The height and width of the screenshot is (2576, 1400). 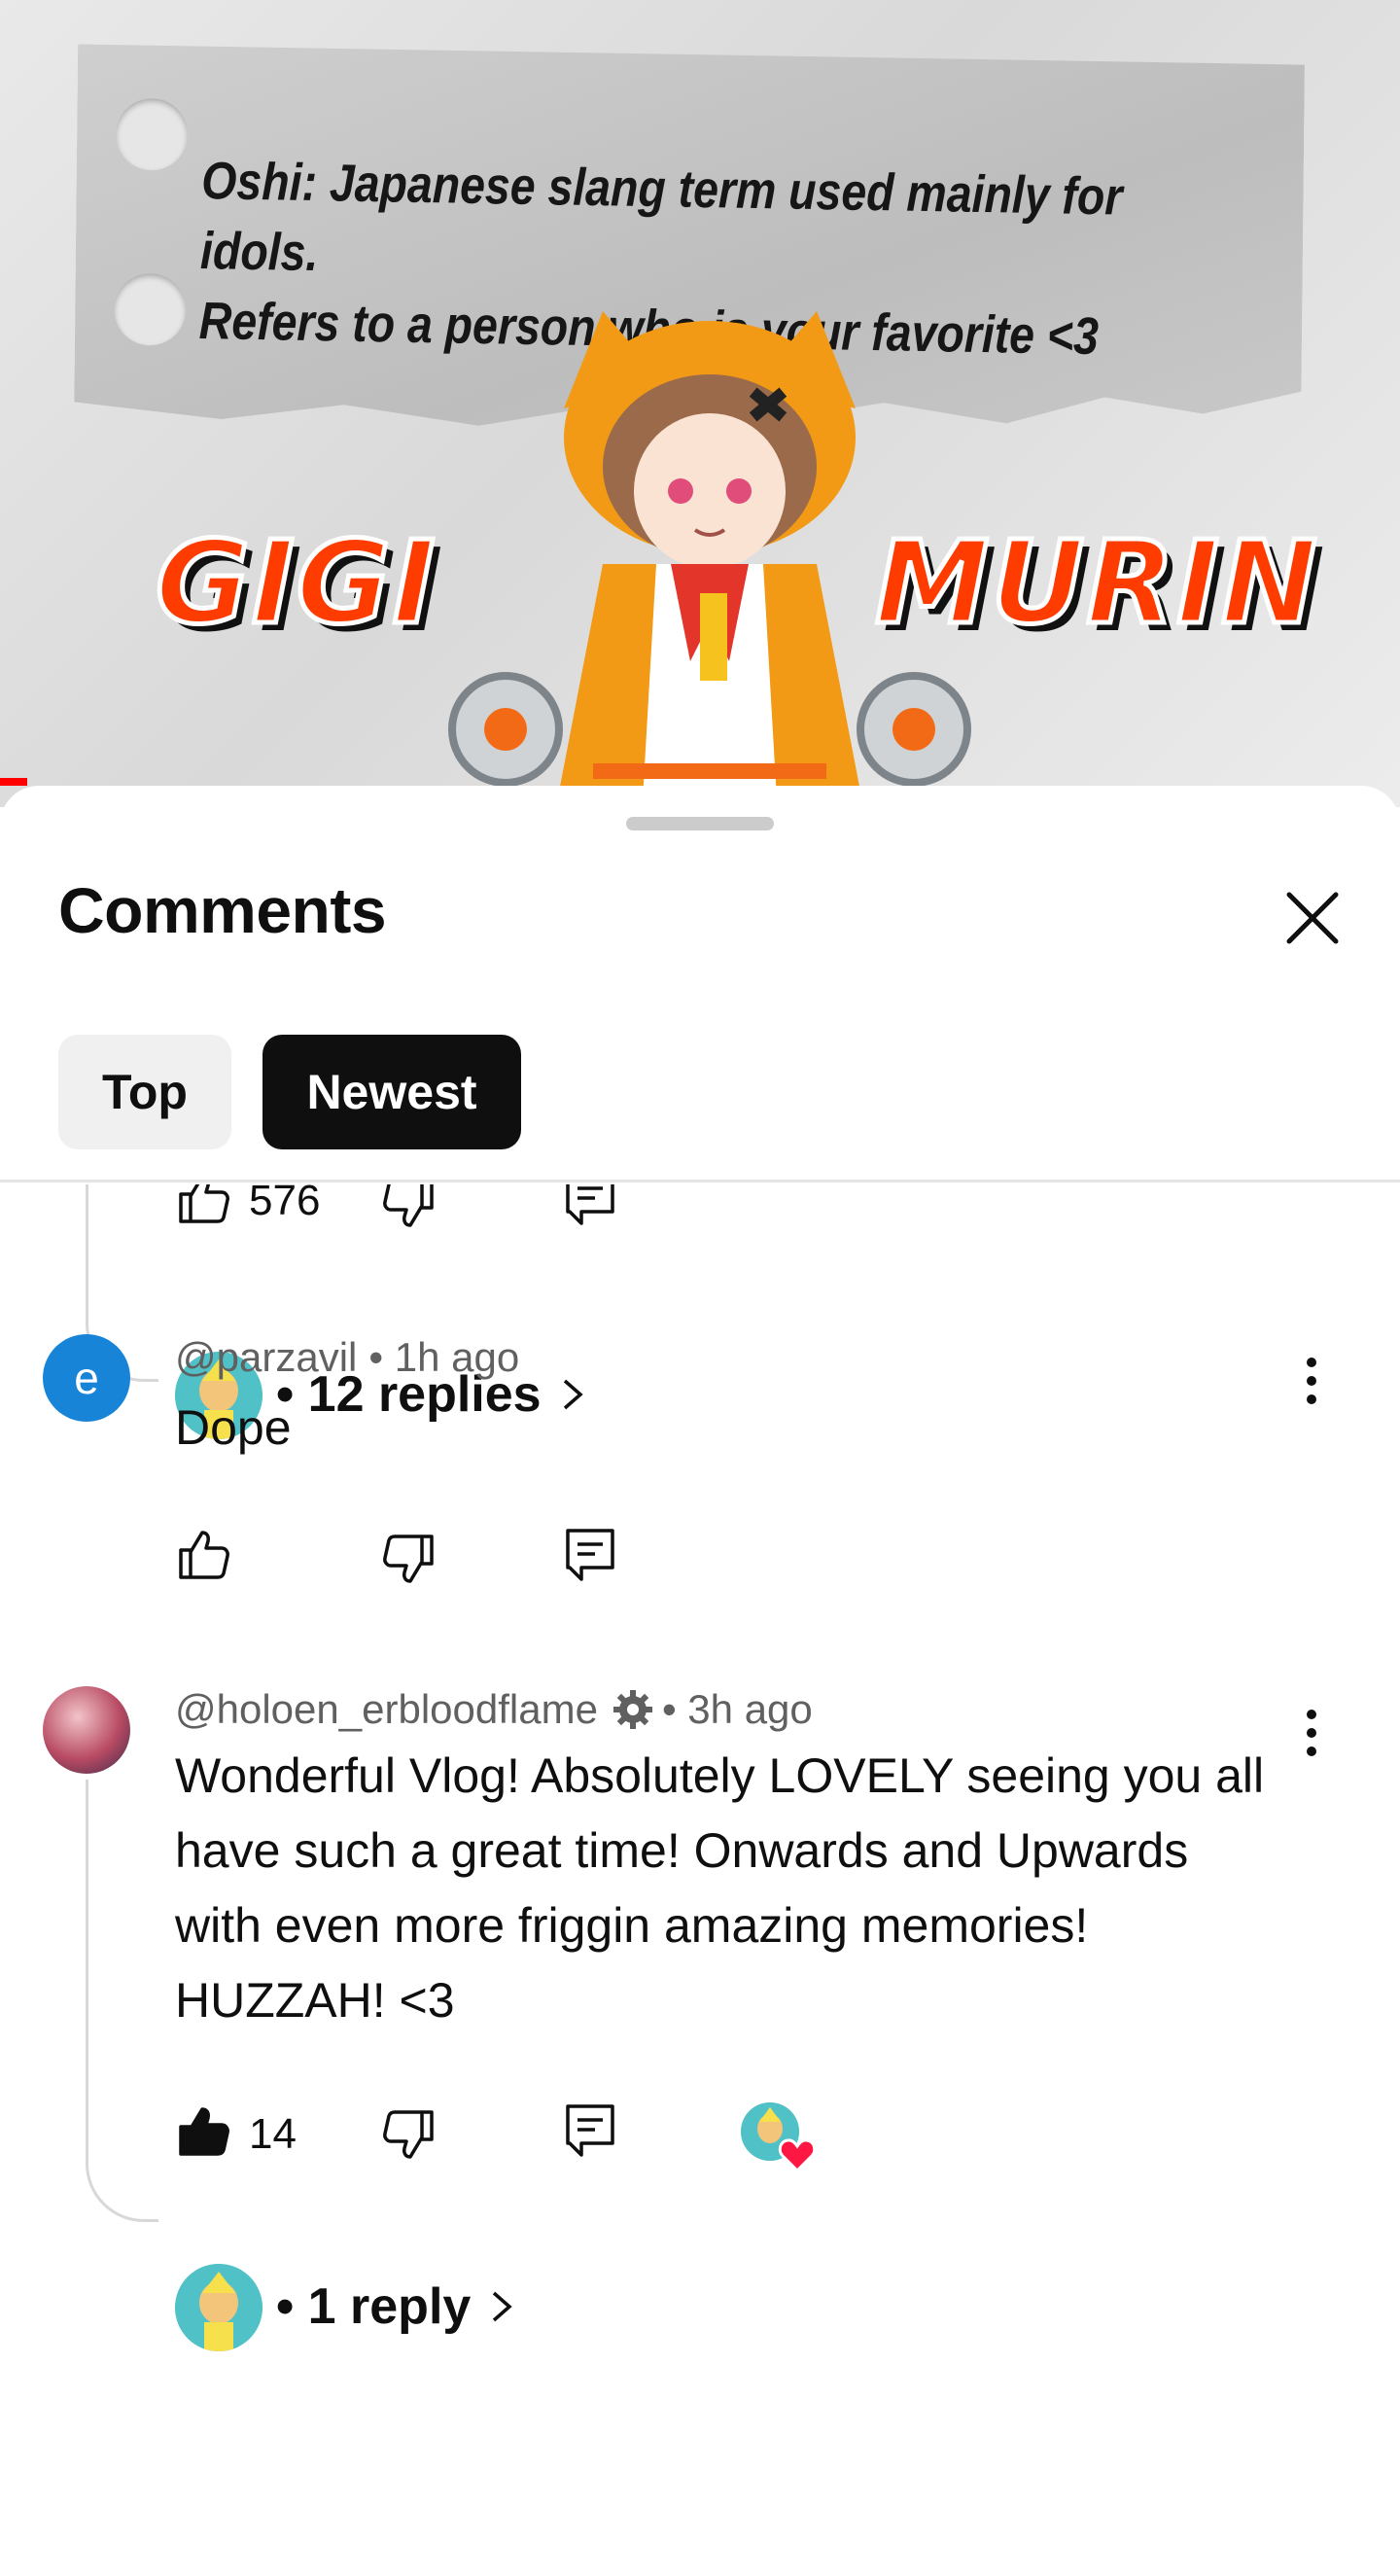 I want to click on comment-time: • 1h ago, so click(x=444, y=1357).